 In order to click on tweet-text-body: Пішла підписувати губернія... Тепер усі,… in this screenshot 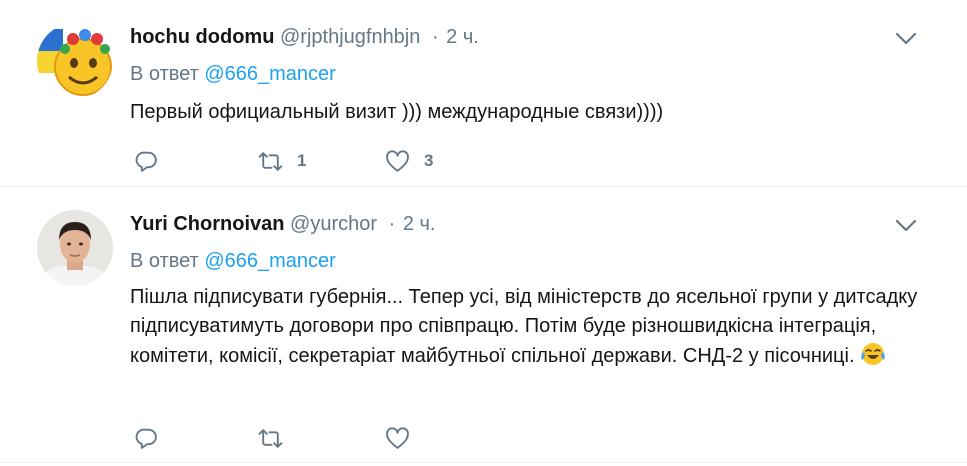, I will do `click(524, 326)`.